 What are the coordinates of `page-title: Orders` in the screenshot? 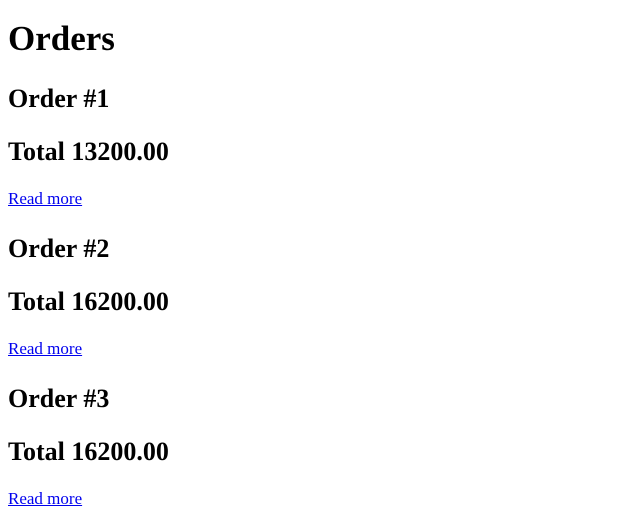 It's located at (61, 38).